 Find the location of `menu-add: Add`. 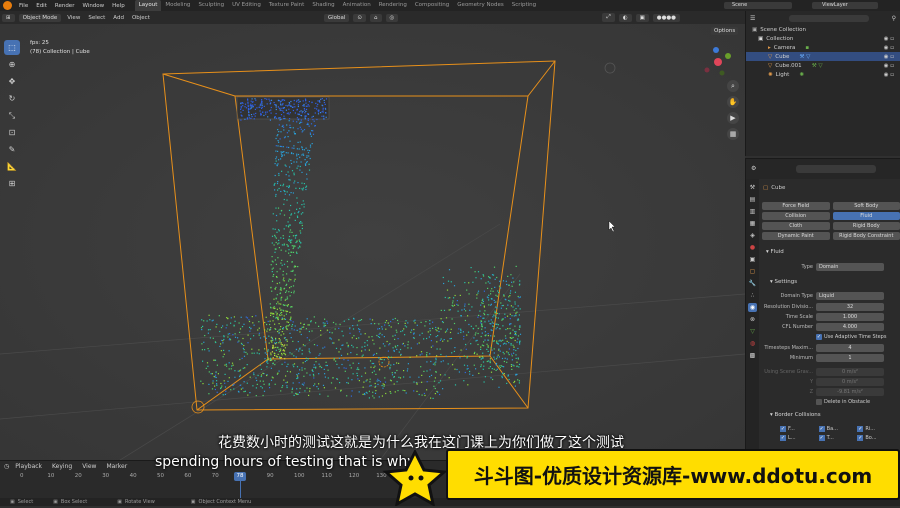

menu-add: Add is located at coordinates (118, 18).